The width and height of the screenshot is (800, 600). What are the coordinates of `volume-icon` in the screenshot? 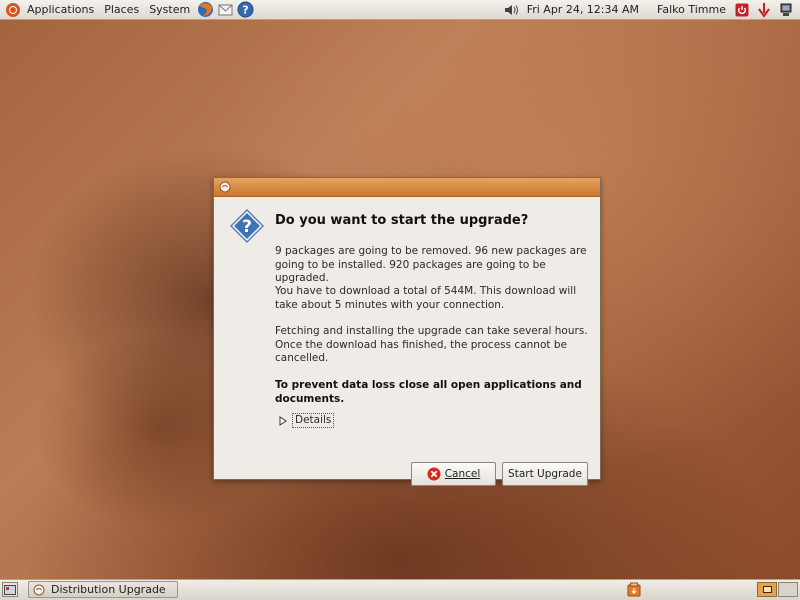 It's located at (511, 10).